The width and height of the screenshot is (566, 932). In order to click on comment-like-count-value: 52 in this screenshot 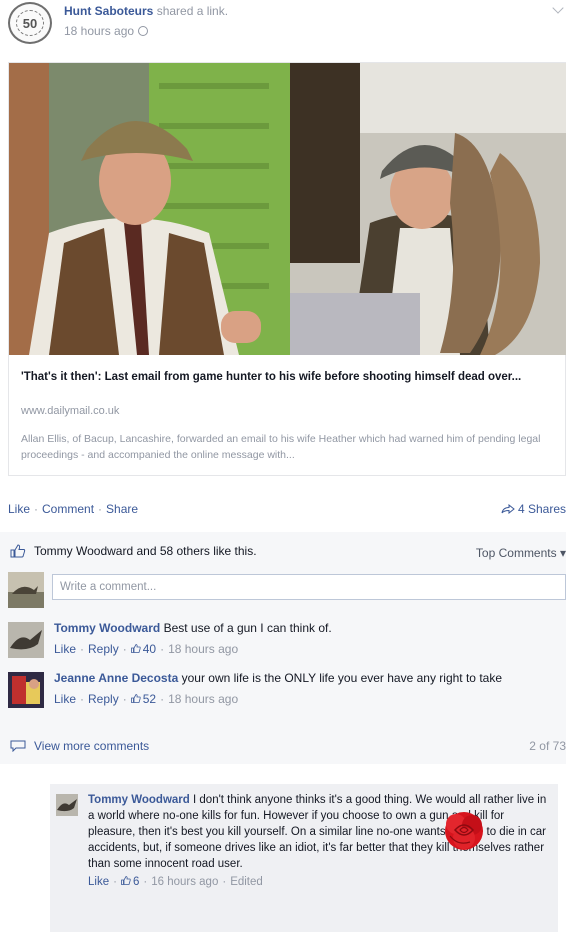, I will do `click(149, 699)`.